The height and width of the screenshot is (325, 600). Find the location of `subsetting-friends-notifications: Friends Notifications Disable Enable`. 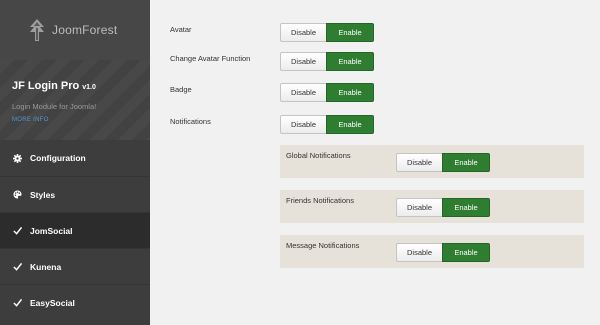

subsetting-friends-notifications: Friends Notifications Disable Enable is located at coordinates (432, 206).